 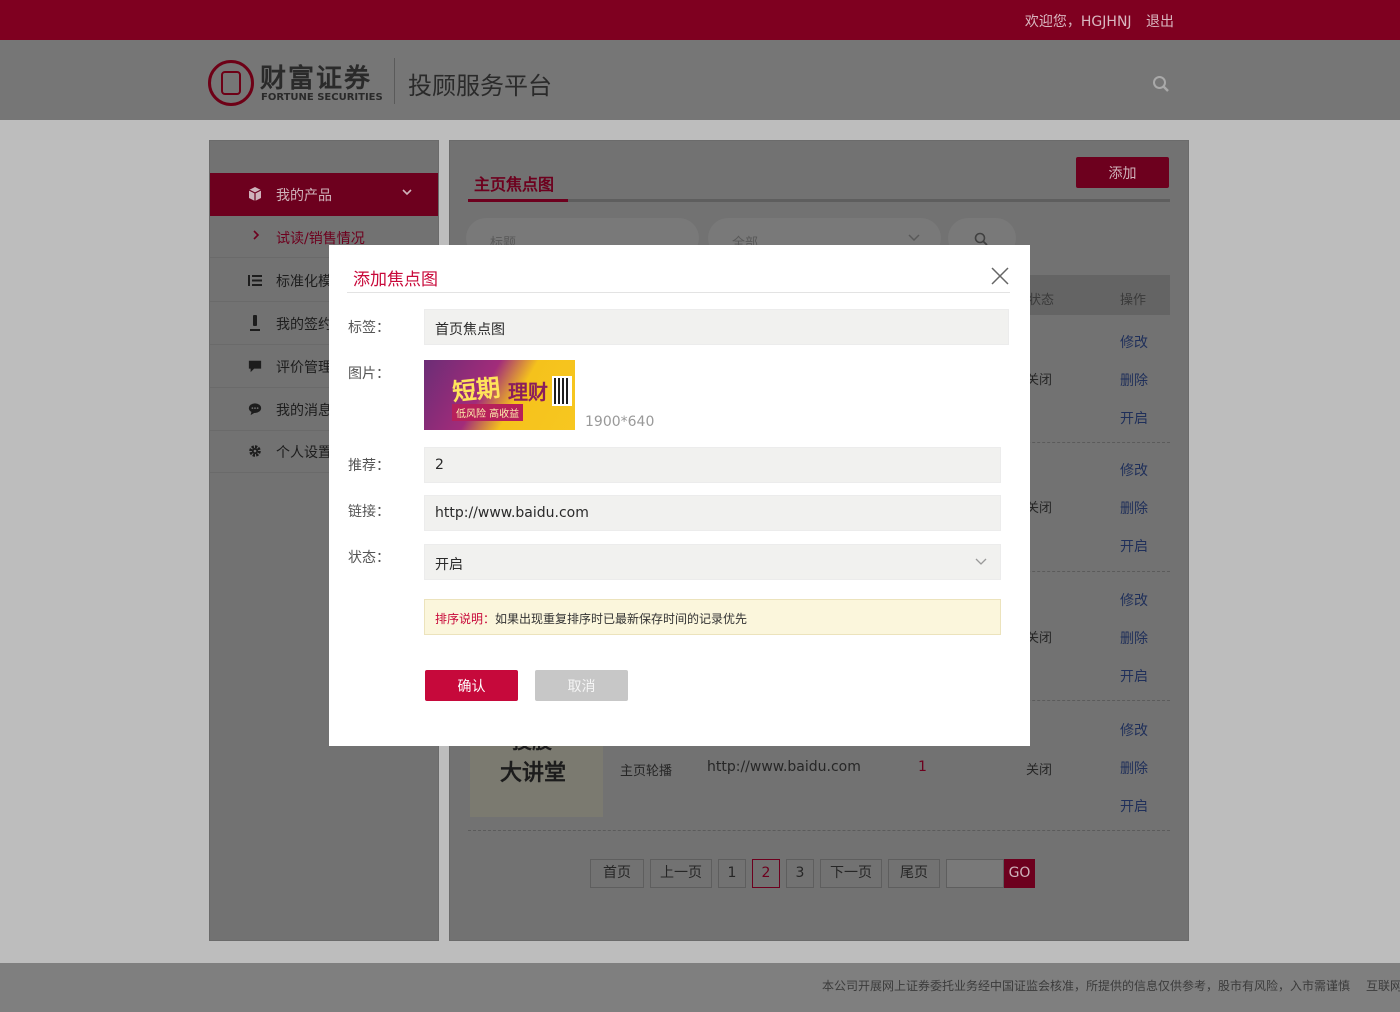 What do you see at coordinates (304, 368) in the screenshot?
I see `sidebar-item-label: 评价管理` at bounding box center [304, 368].